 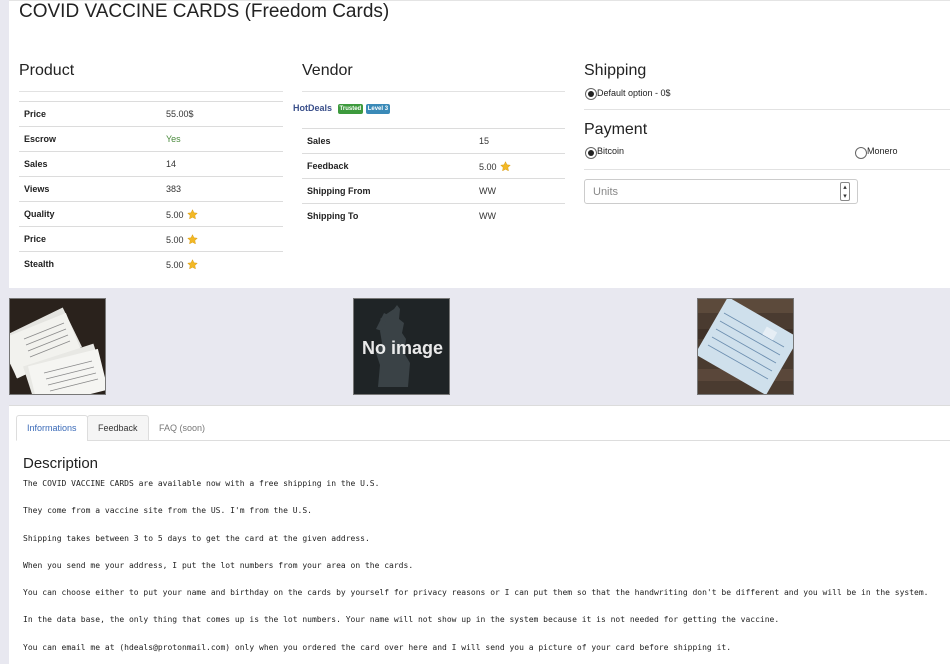 I want to click on product-image-2: No image, so click(x=401, y=346).